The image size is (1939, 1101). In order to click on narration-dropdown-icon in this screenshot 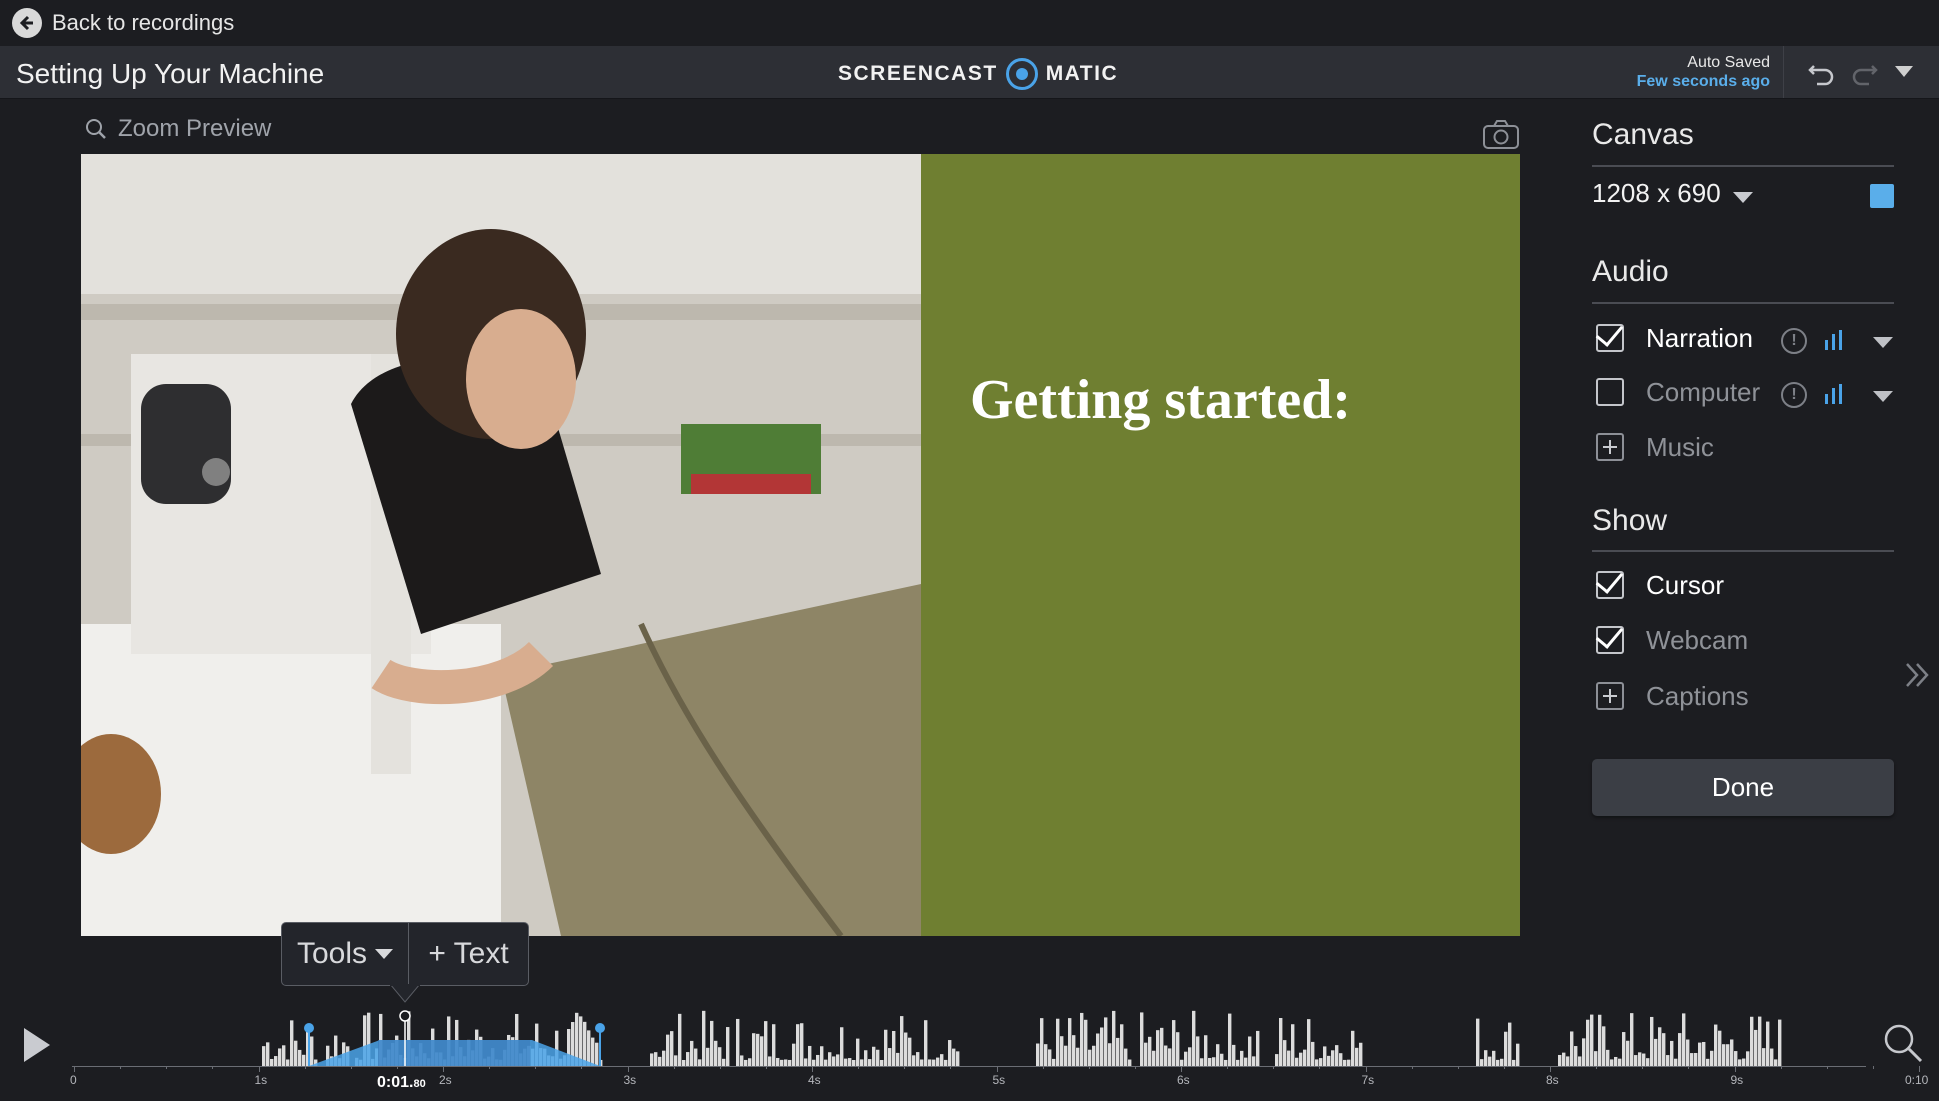, I will do `click(1883, 342)`.